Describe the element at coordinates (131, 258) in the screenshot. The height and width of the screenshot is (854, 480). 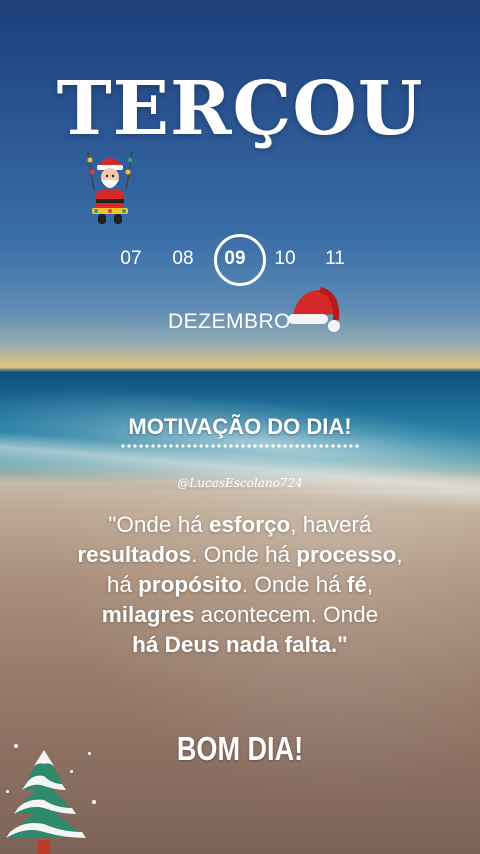
I see `date-item: 07` at that location.